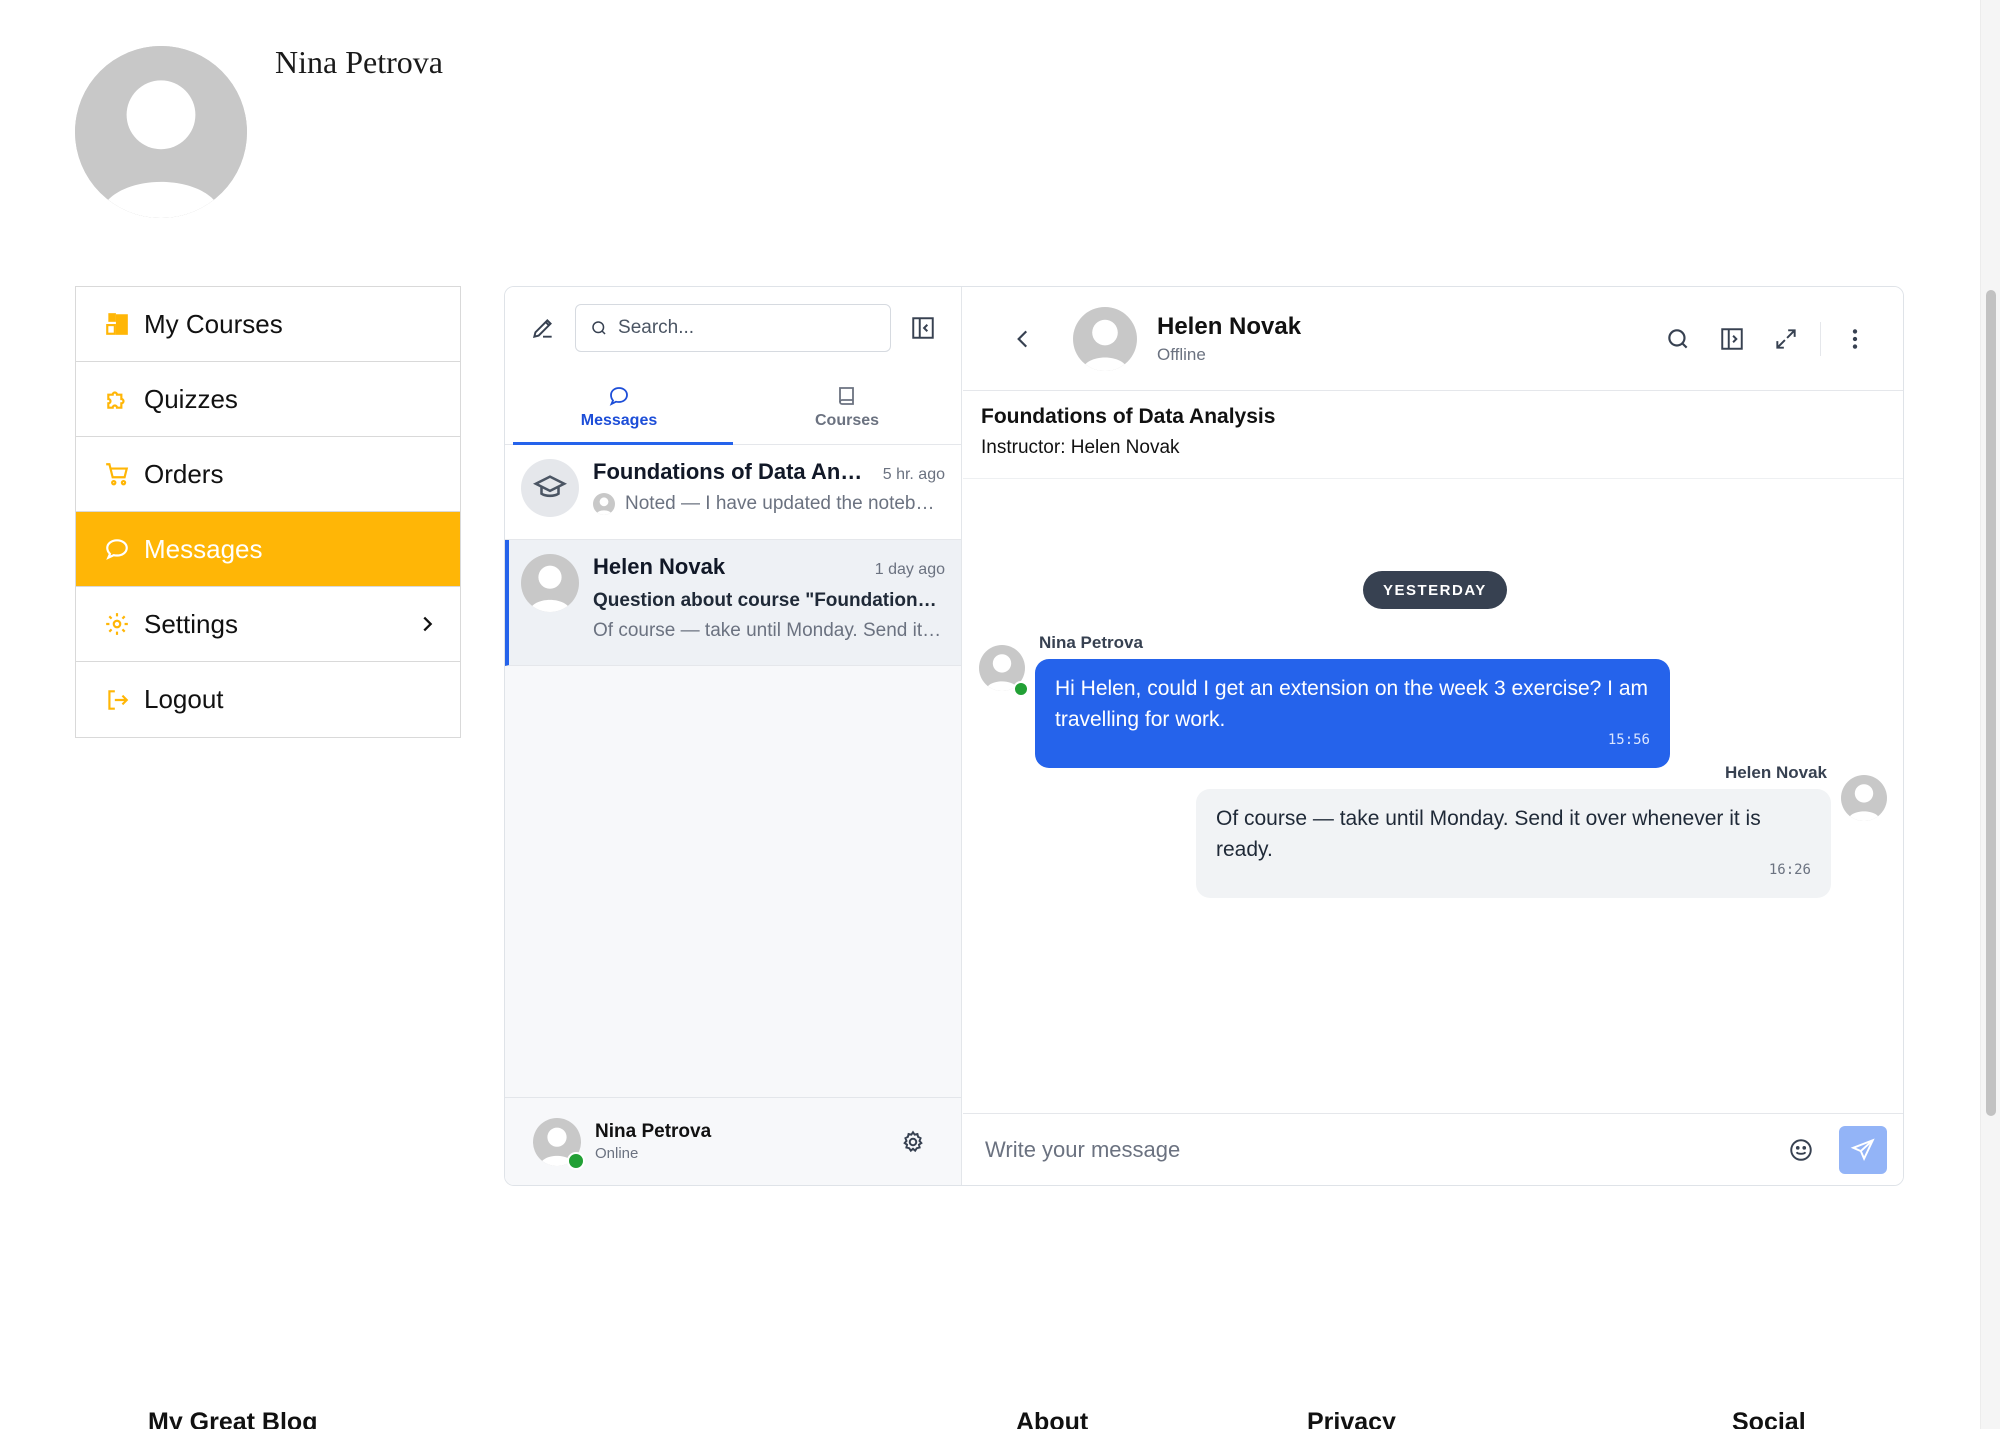 The width and height of the screenshot is (2000, 1429). I want to click on message-time: 16:26, so click(1789, 870).